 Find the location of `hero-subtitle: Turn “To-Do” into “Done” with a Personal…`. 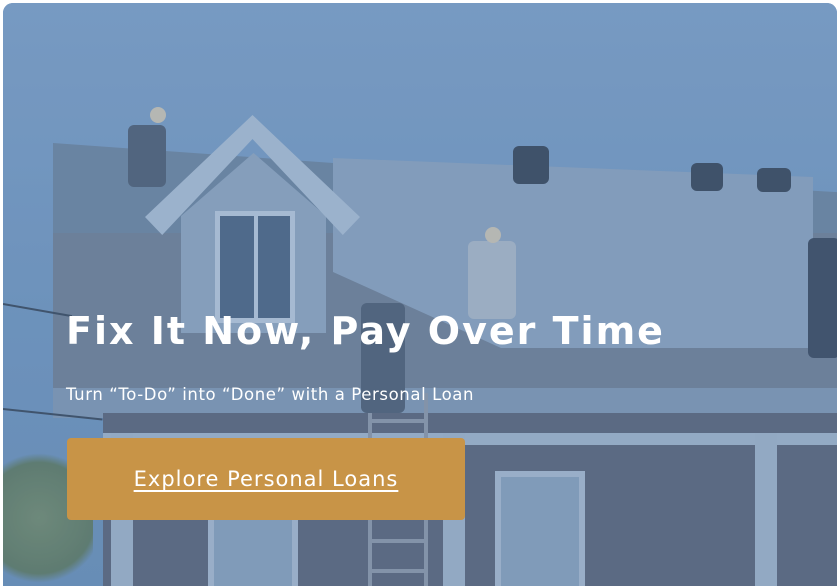

hero-subtitle: Turn “To-Do” into “Done” with a Personal… is located at coordinates (270, 394).